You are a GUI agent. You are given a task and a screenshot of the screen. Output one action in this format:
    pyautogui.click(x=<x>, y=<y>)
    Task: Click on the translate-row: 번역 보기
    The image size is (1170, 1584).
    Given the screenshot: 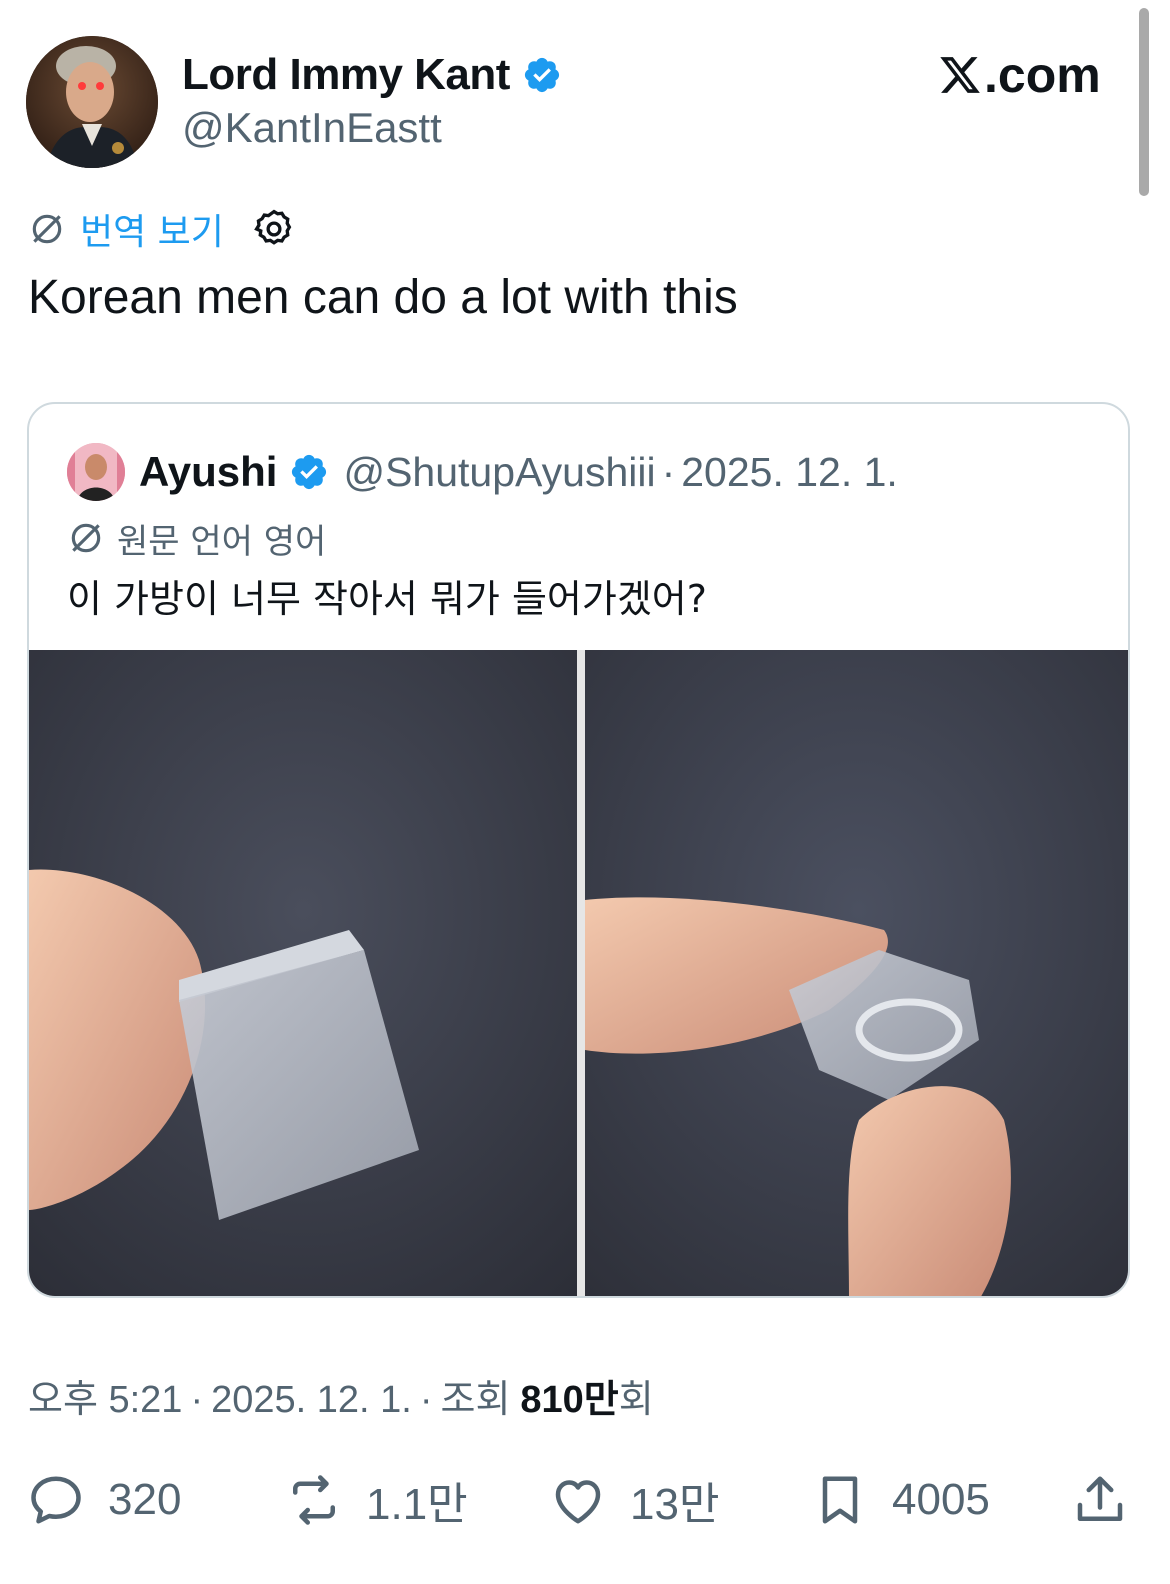 What is the action you would take?
    pyautogui.click(x=162, y=229)
    